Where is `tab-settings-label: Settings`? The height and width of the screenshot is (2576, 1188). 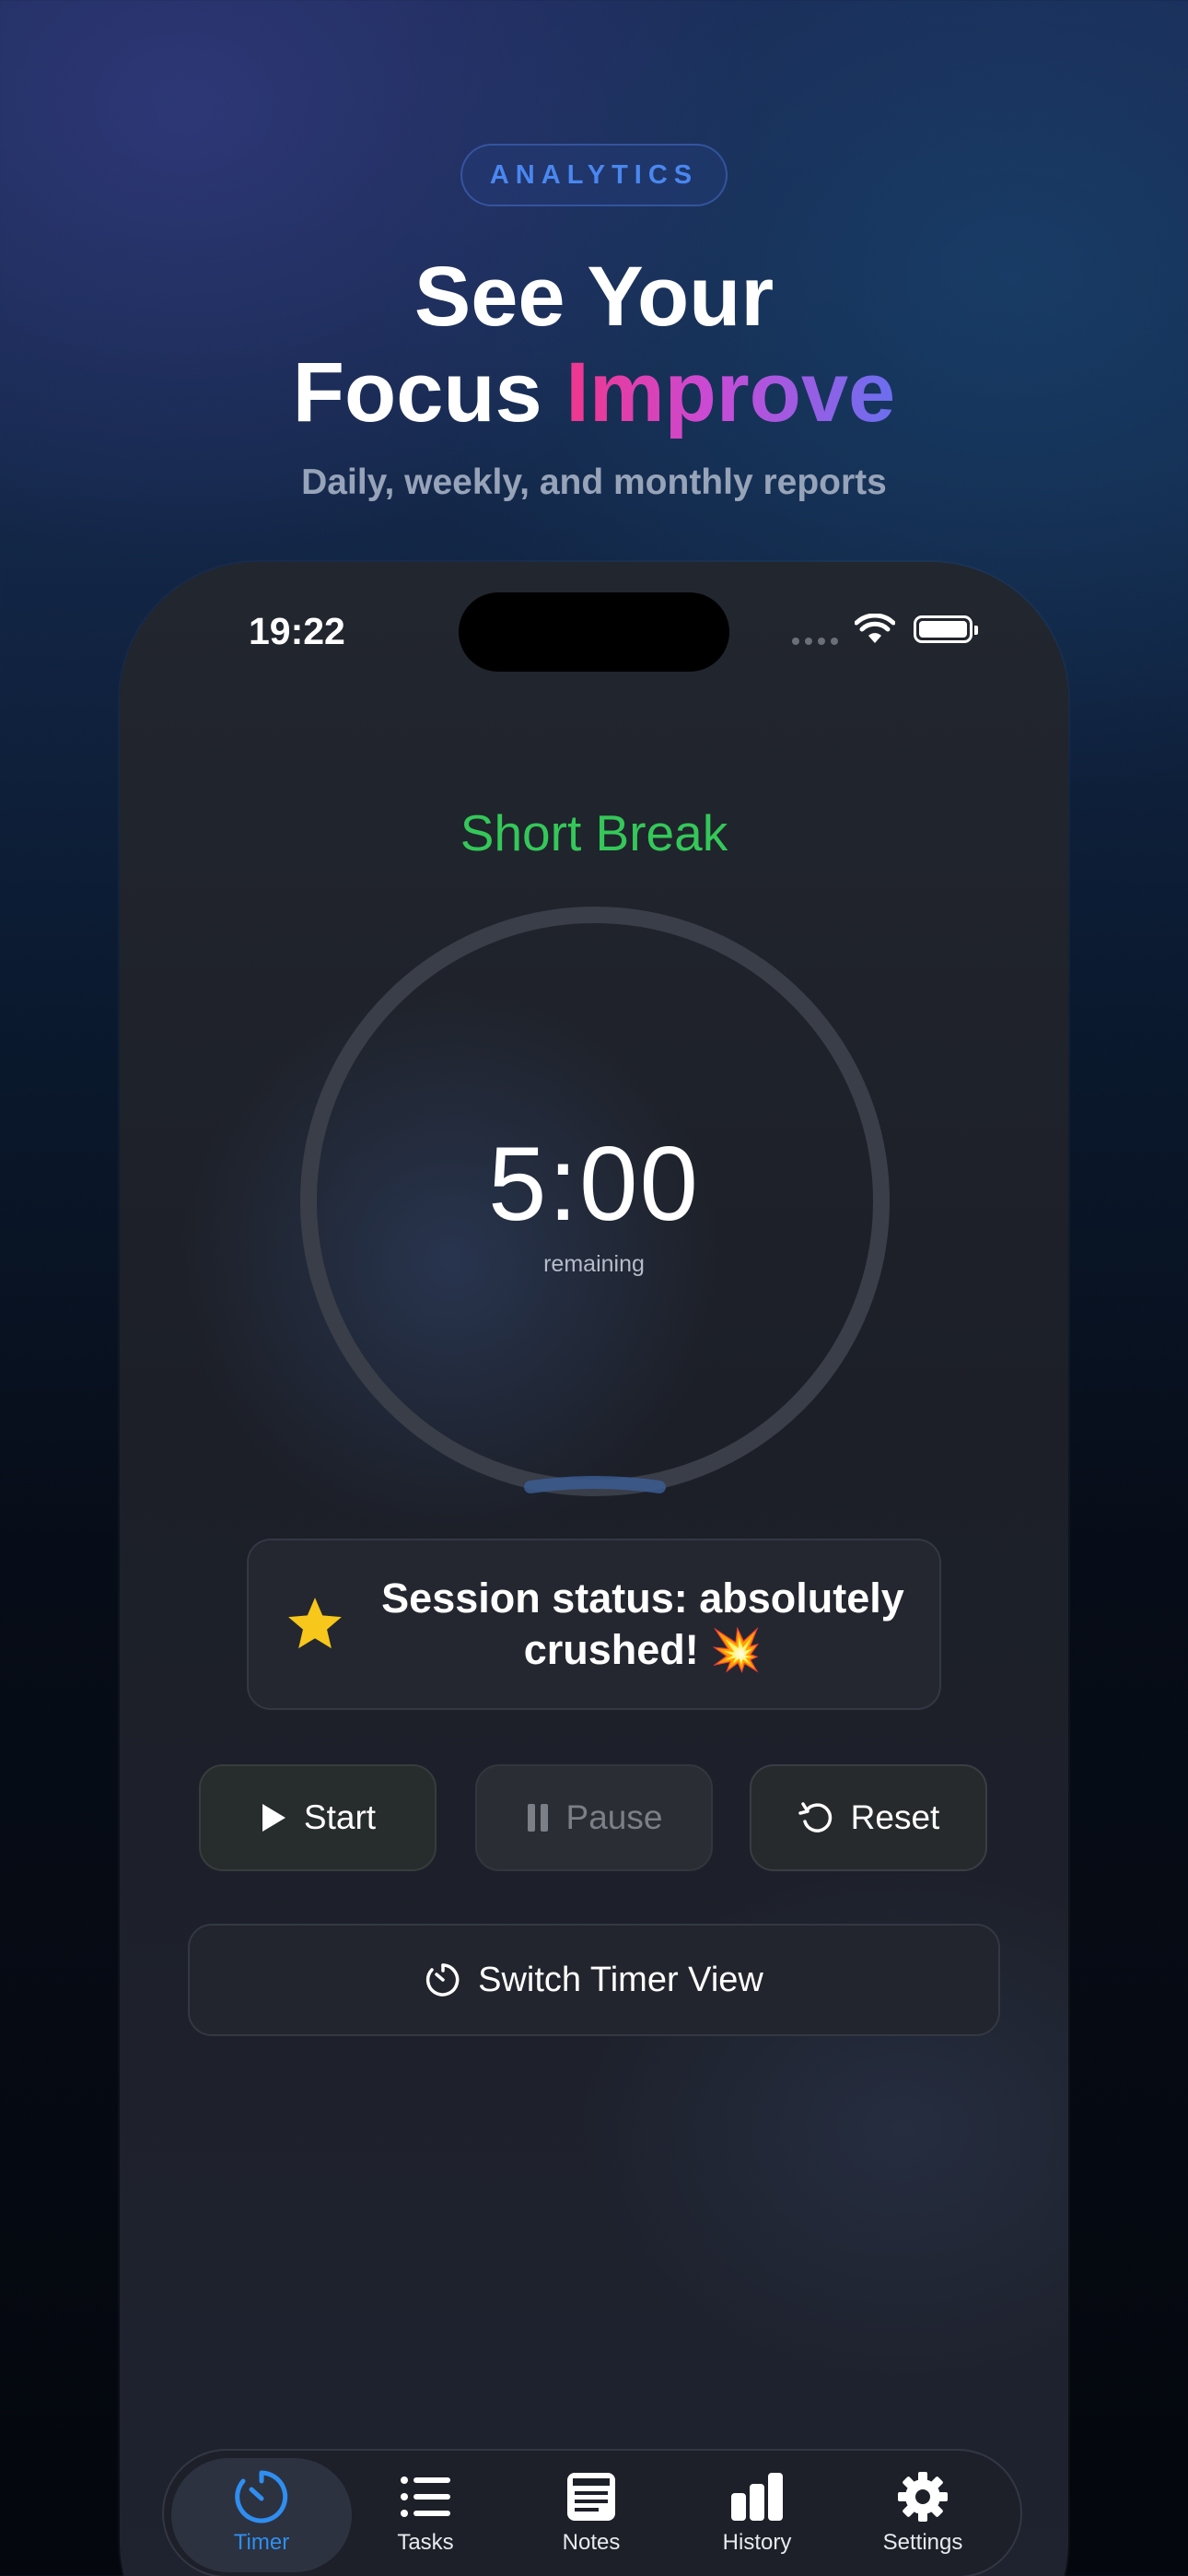
tab-settings-label: Settings is located at coordinates (922, 2542).